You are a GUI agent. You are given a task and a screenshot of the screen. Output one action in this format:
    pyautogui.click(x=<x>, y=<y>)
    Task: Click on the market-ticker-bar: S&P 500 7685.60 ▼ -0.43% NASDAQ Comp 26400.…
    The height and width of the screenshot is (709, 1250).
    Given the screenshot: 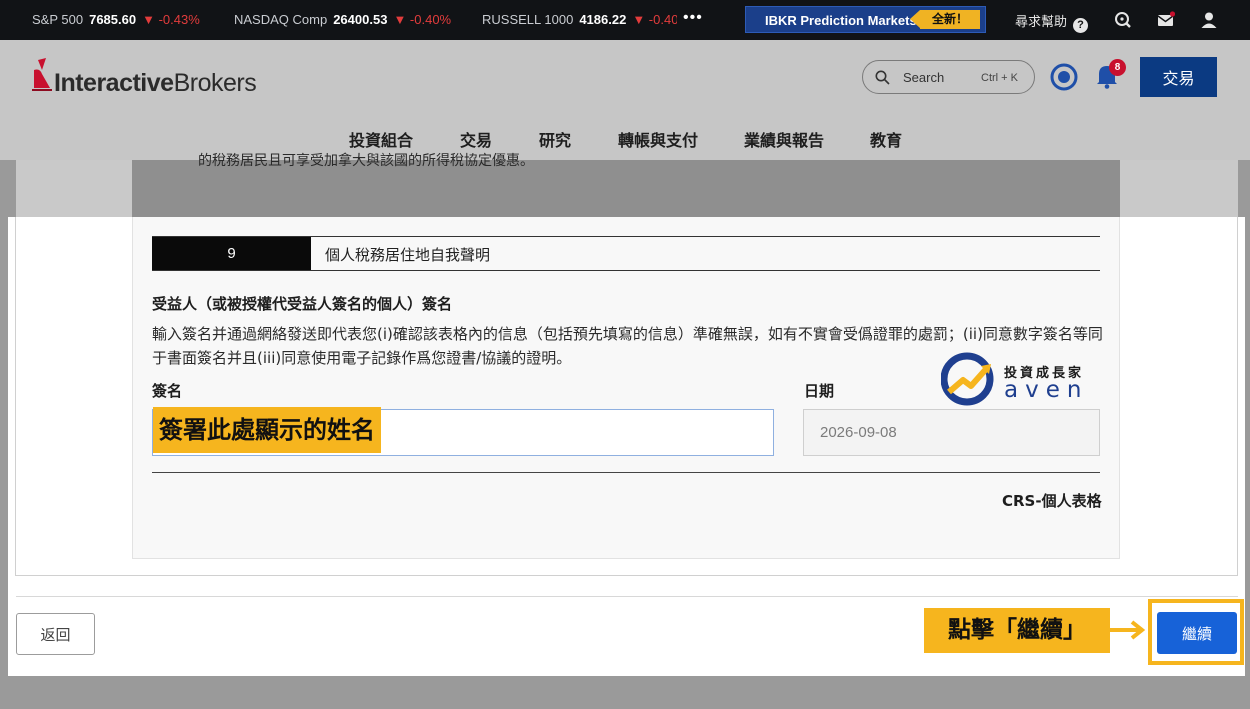 What is the action you would take?
    pyautogui.click(x=625, y=20)
    